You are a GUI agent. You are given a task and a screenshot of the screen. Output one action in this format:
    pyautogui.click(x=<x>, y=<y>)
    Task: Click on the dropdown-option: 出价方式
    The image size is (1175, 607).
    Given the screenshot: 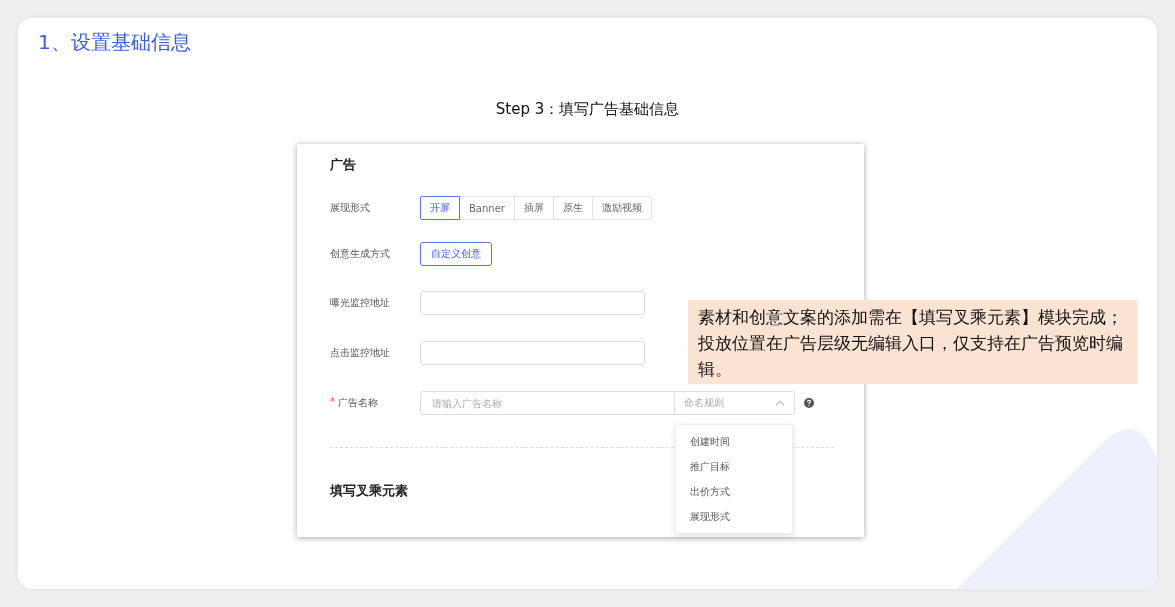 What is the action you would take?
    pyautogui.click(x=734, y=491)
    